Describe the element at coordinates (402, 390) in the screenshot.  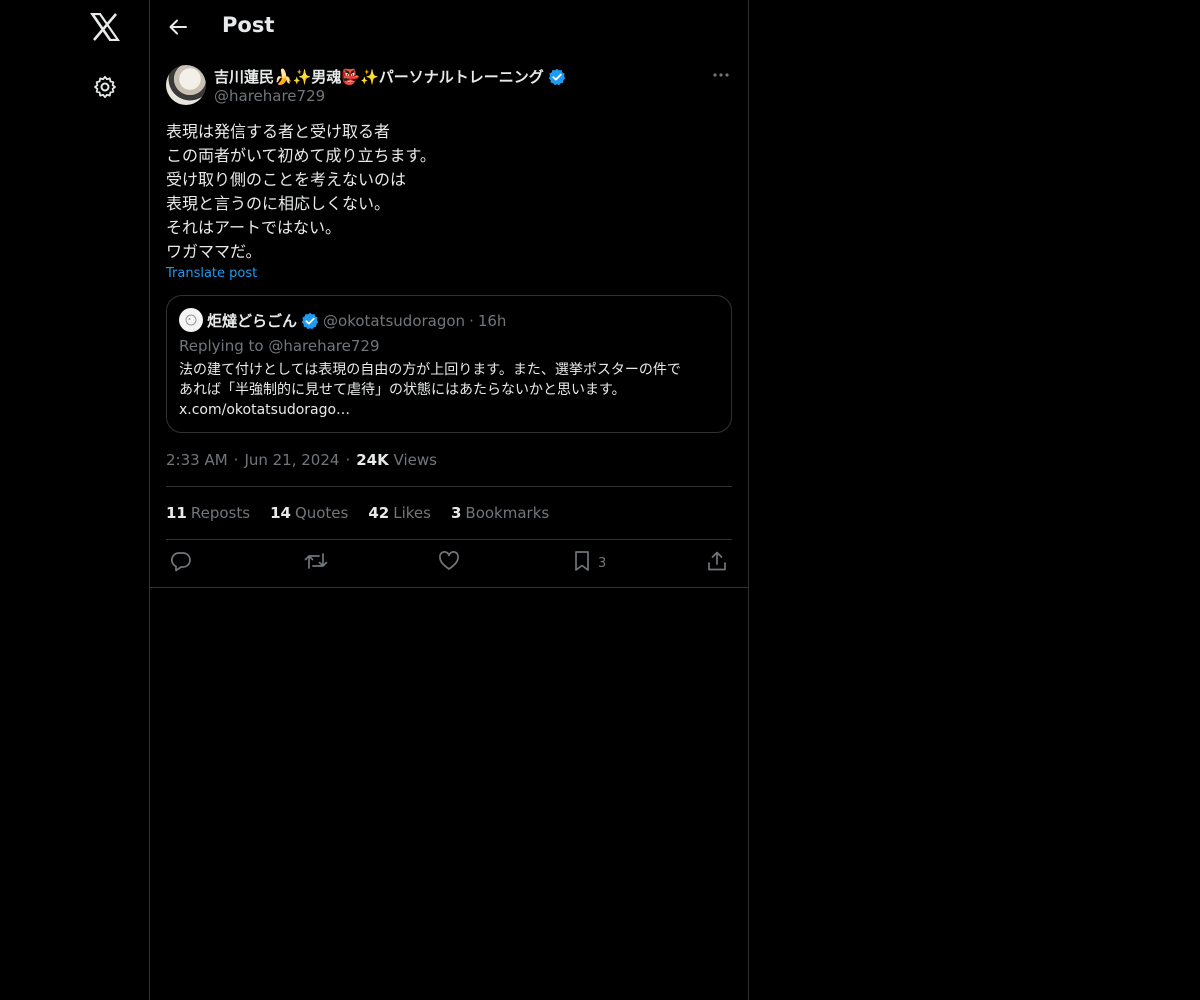
I see `quoted-line: あれば「半強制的に見せて虐待」の状態にはあたらないかと思います。` at that location.